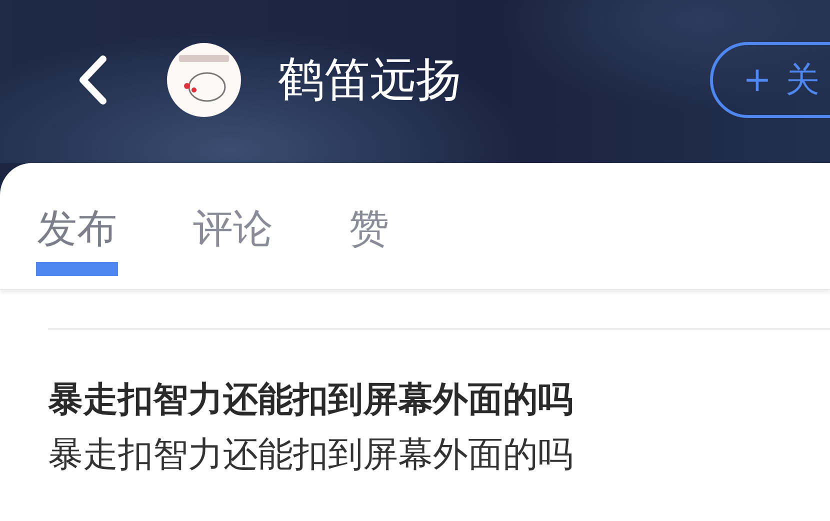 The width and height of the screenshot is (830, 521). What do you see at coordinates (77, 219) in the screenshot?
I see `tab: 发布` at bounding box center [77, 219].